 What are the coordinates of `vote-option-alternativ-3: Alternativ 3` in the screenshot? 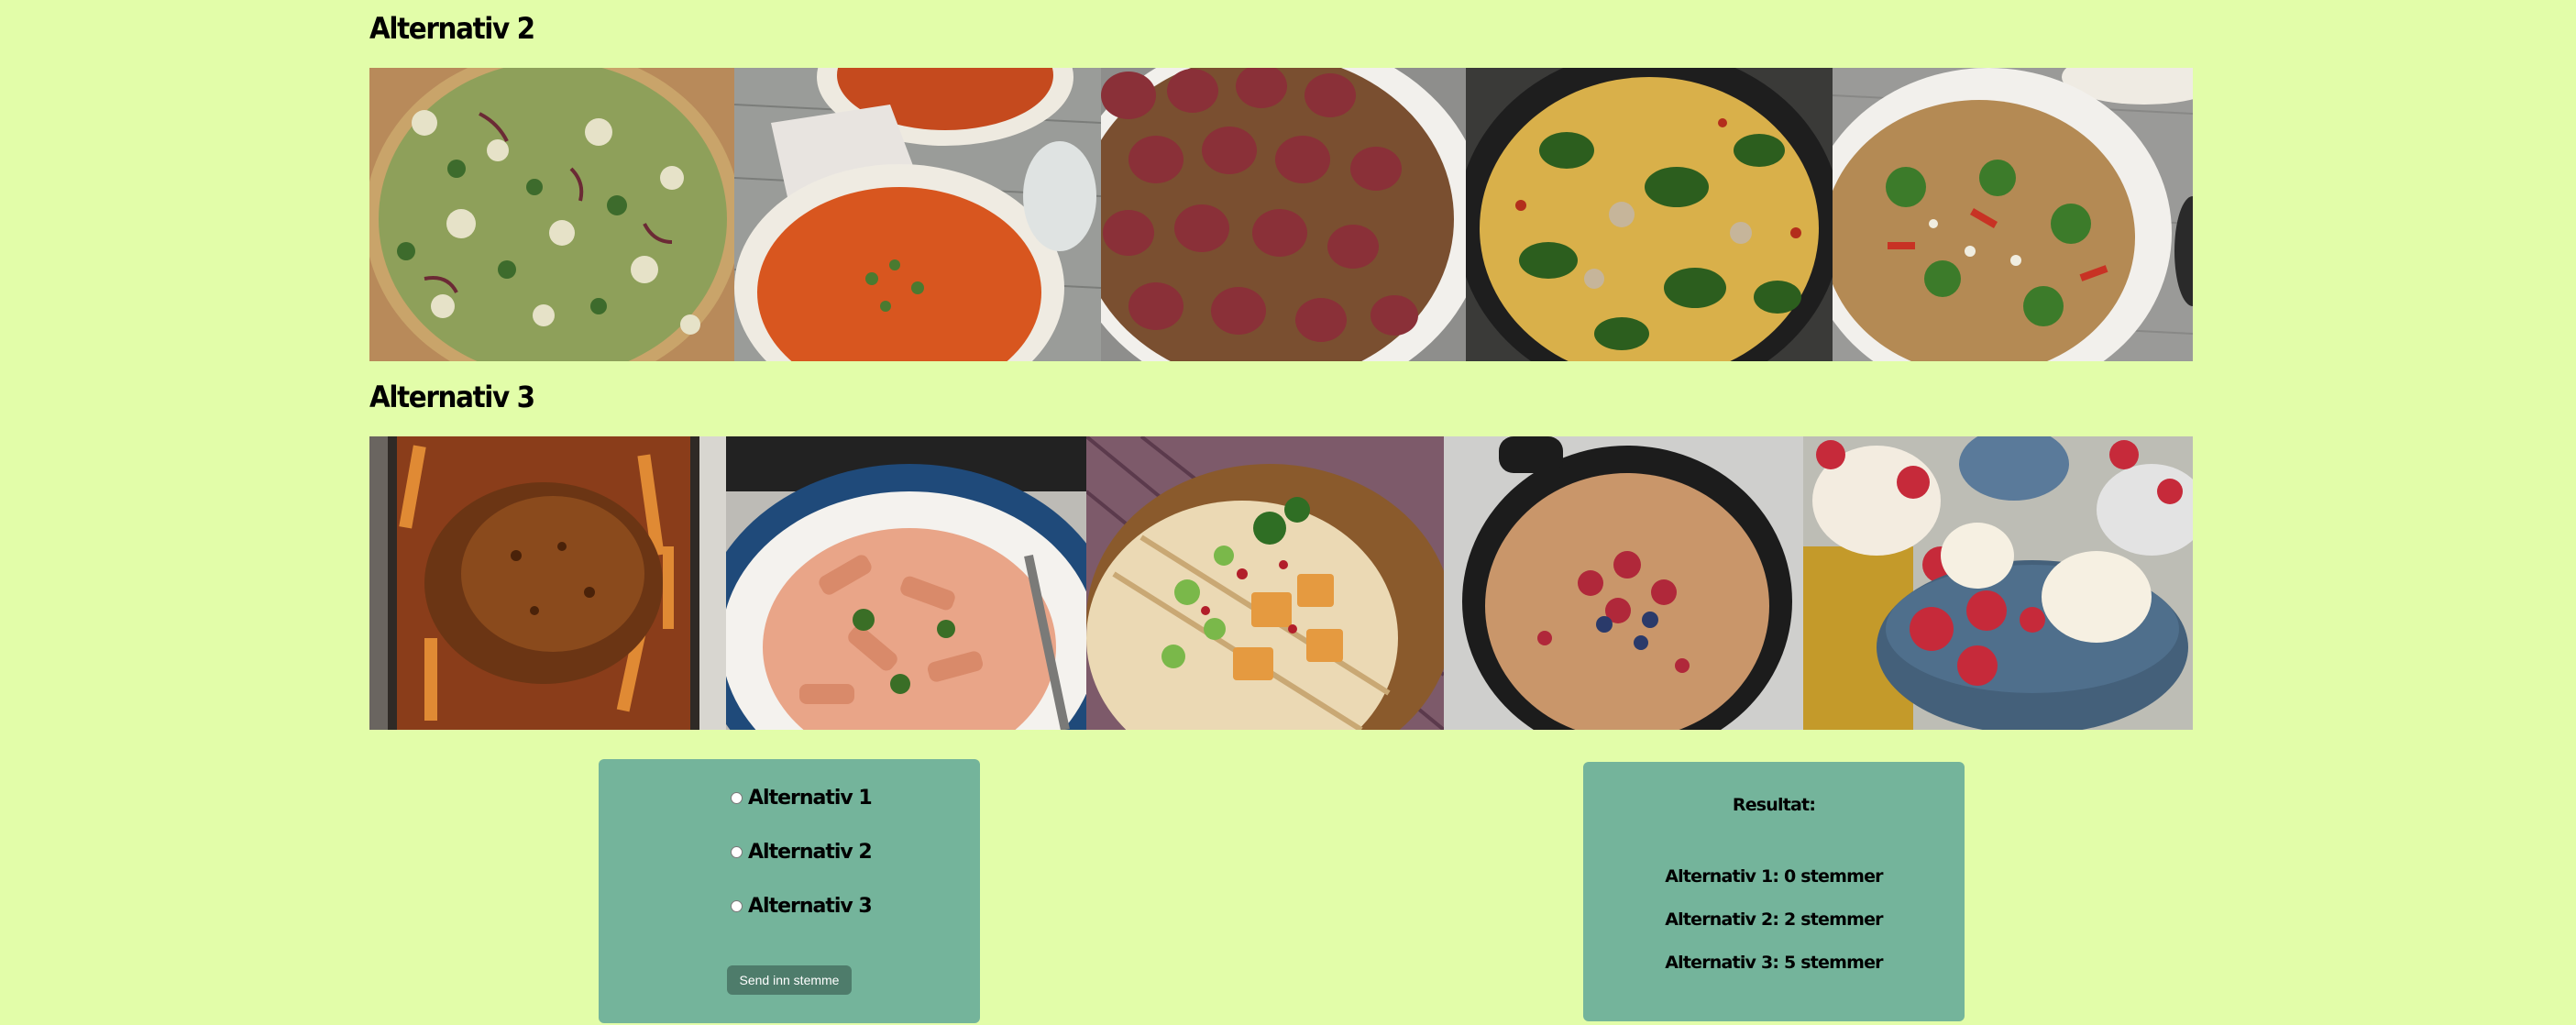 It's located at (802, 907).